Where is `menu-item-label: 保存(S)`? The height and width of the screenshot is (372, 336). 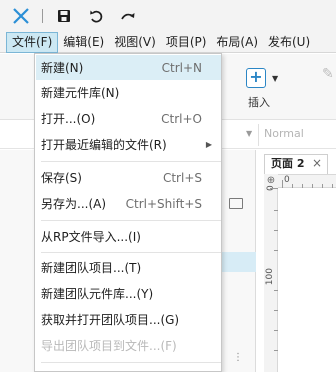 menu-item-label: 保存(S) is located at coordinates (61, 178).